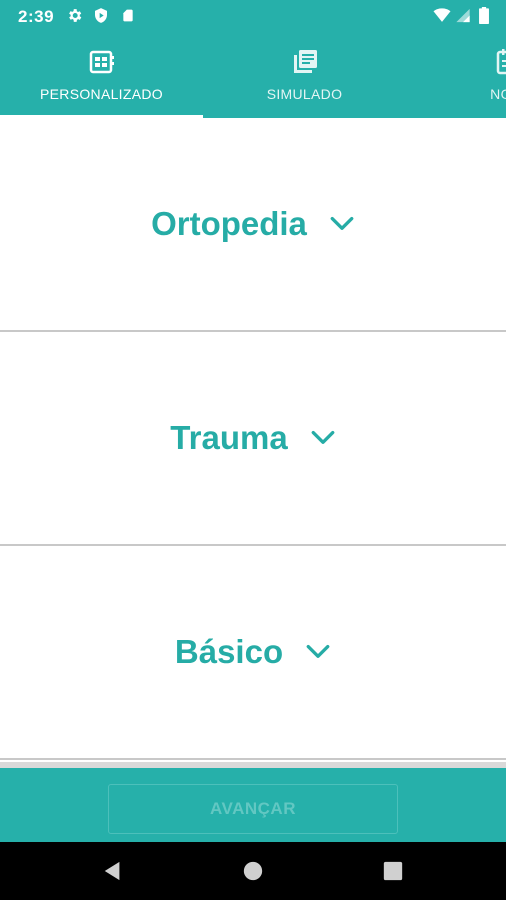  What do you see at coordinates (101, 94) in the screenshot?
I see `tab-label: PERSONALIZADO` at bounding box center [101, 94].